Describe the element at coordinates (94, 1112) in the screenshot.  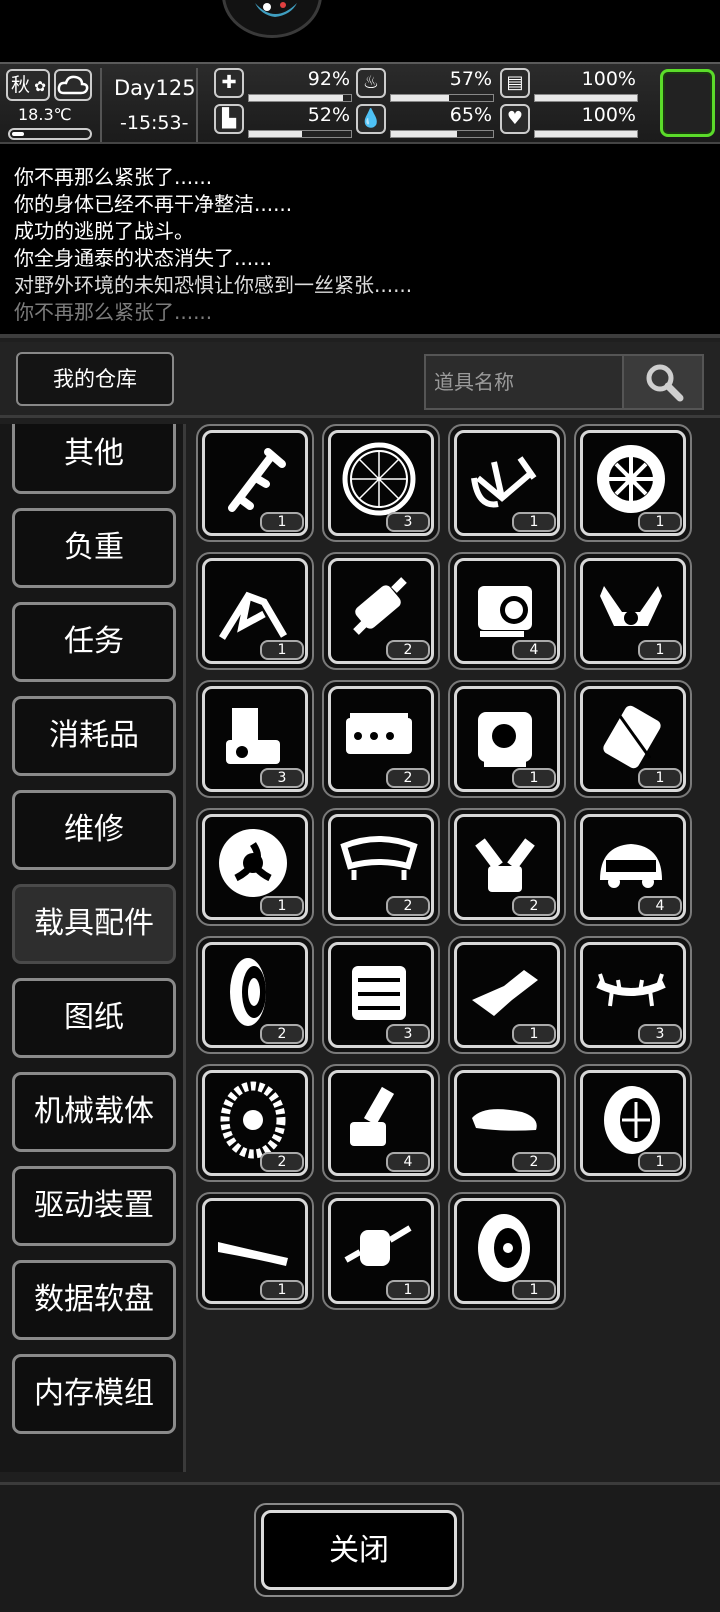
I see `category-tab: 机械载体` at that location.